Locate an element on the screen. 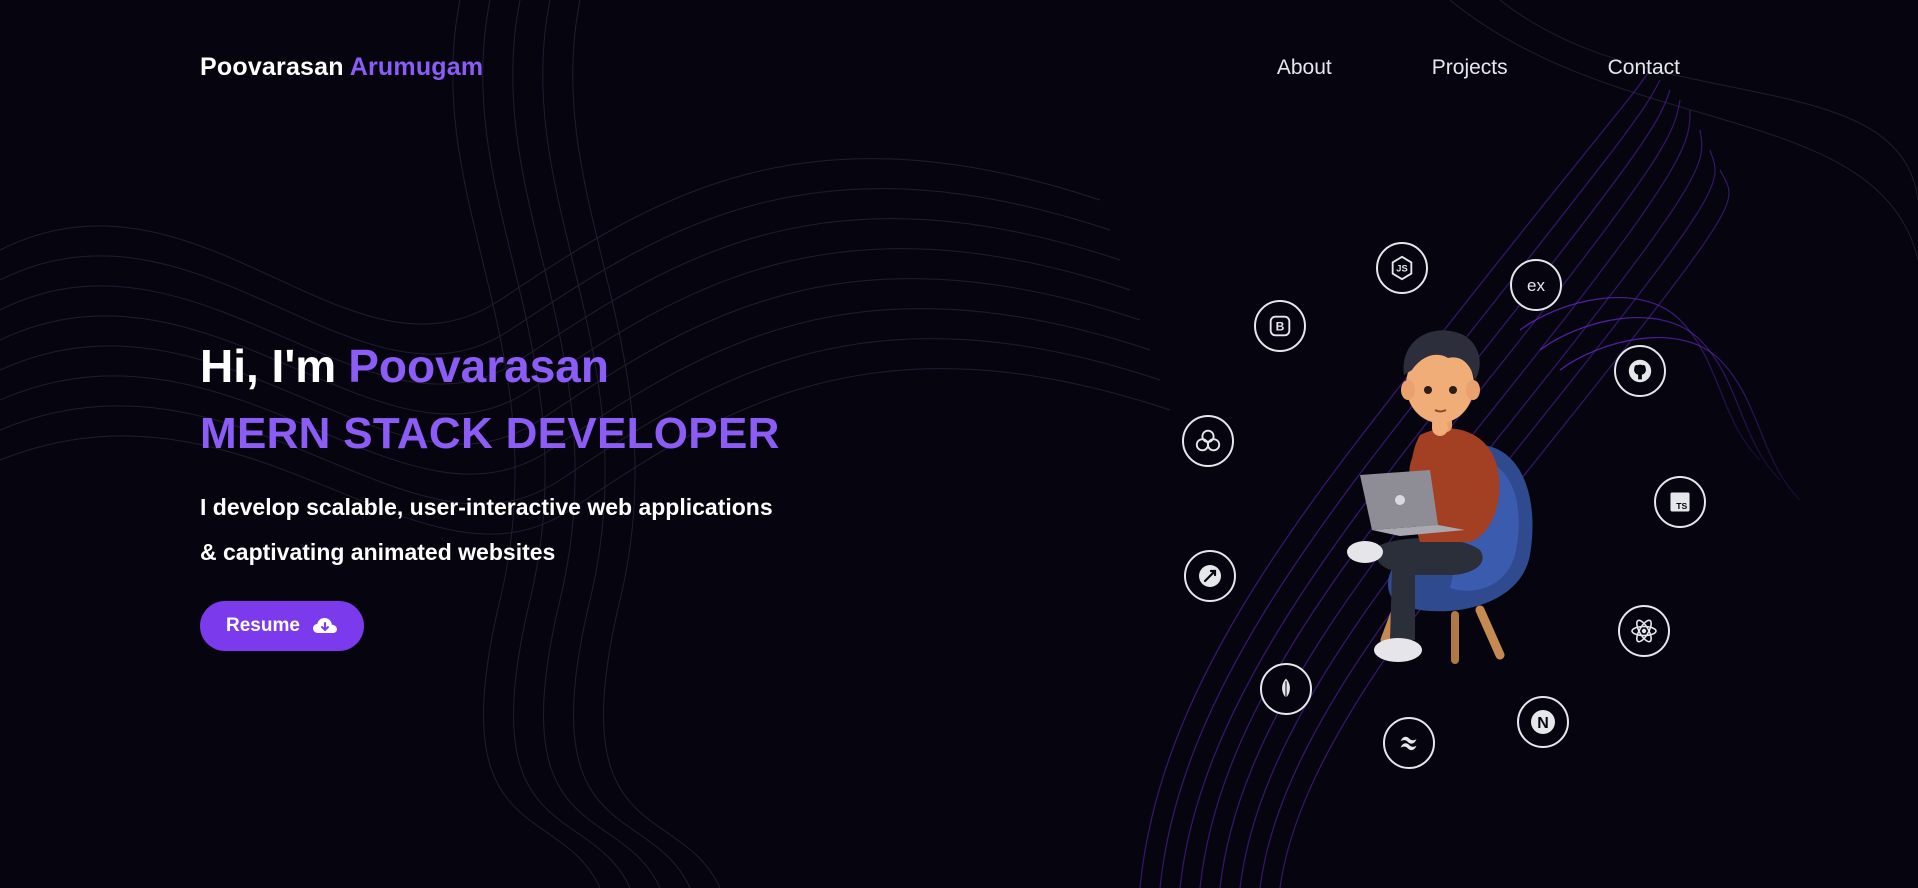 The width and height of the screenshot is (1918, 888). hero-greeting: Hi, I'm Poovarasan is located at coordinates (490, 366).